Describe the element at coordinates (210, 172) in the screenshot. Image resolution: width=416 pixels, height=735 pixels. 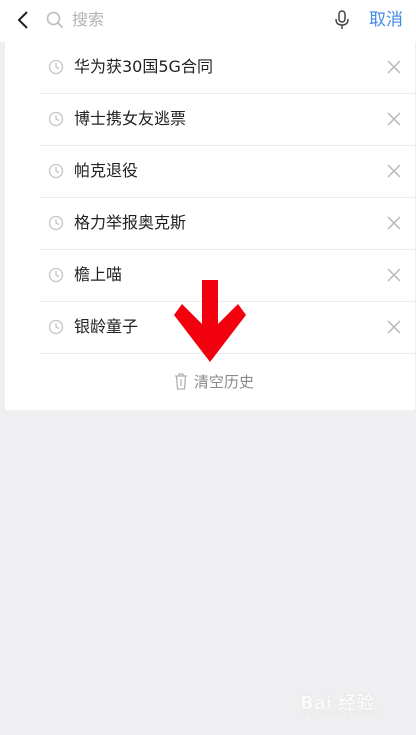
I see `history-item: 帕克退役` at that location.